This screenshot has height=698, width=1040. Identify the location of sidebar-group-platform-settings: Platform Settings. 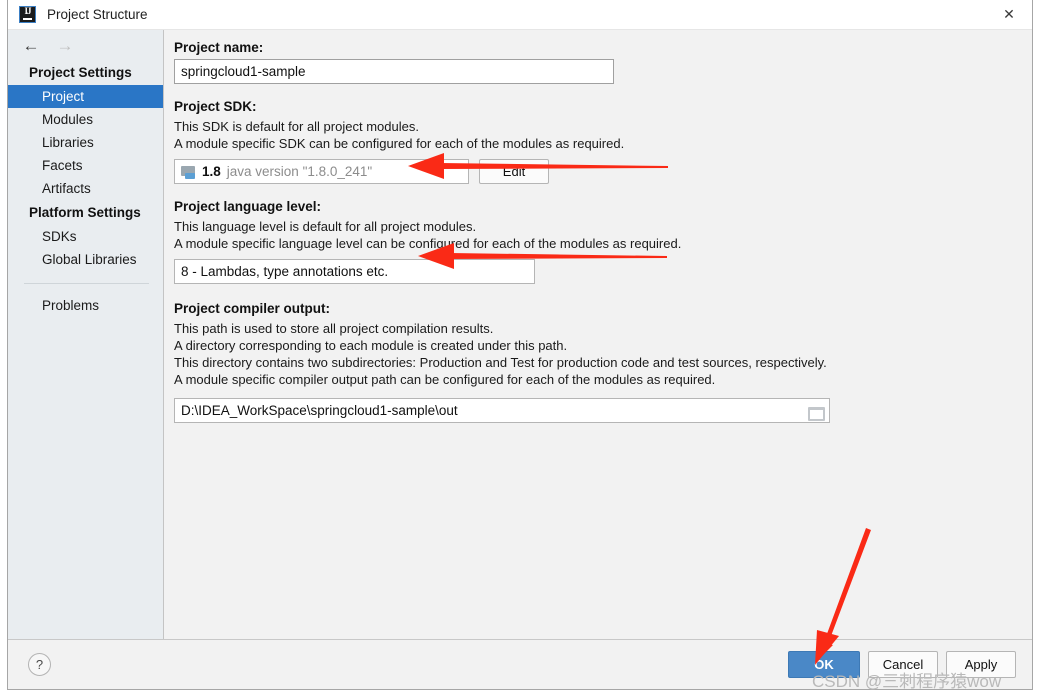
(85, 212).